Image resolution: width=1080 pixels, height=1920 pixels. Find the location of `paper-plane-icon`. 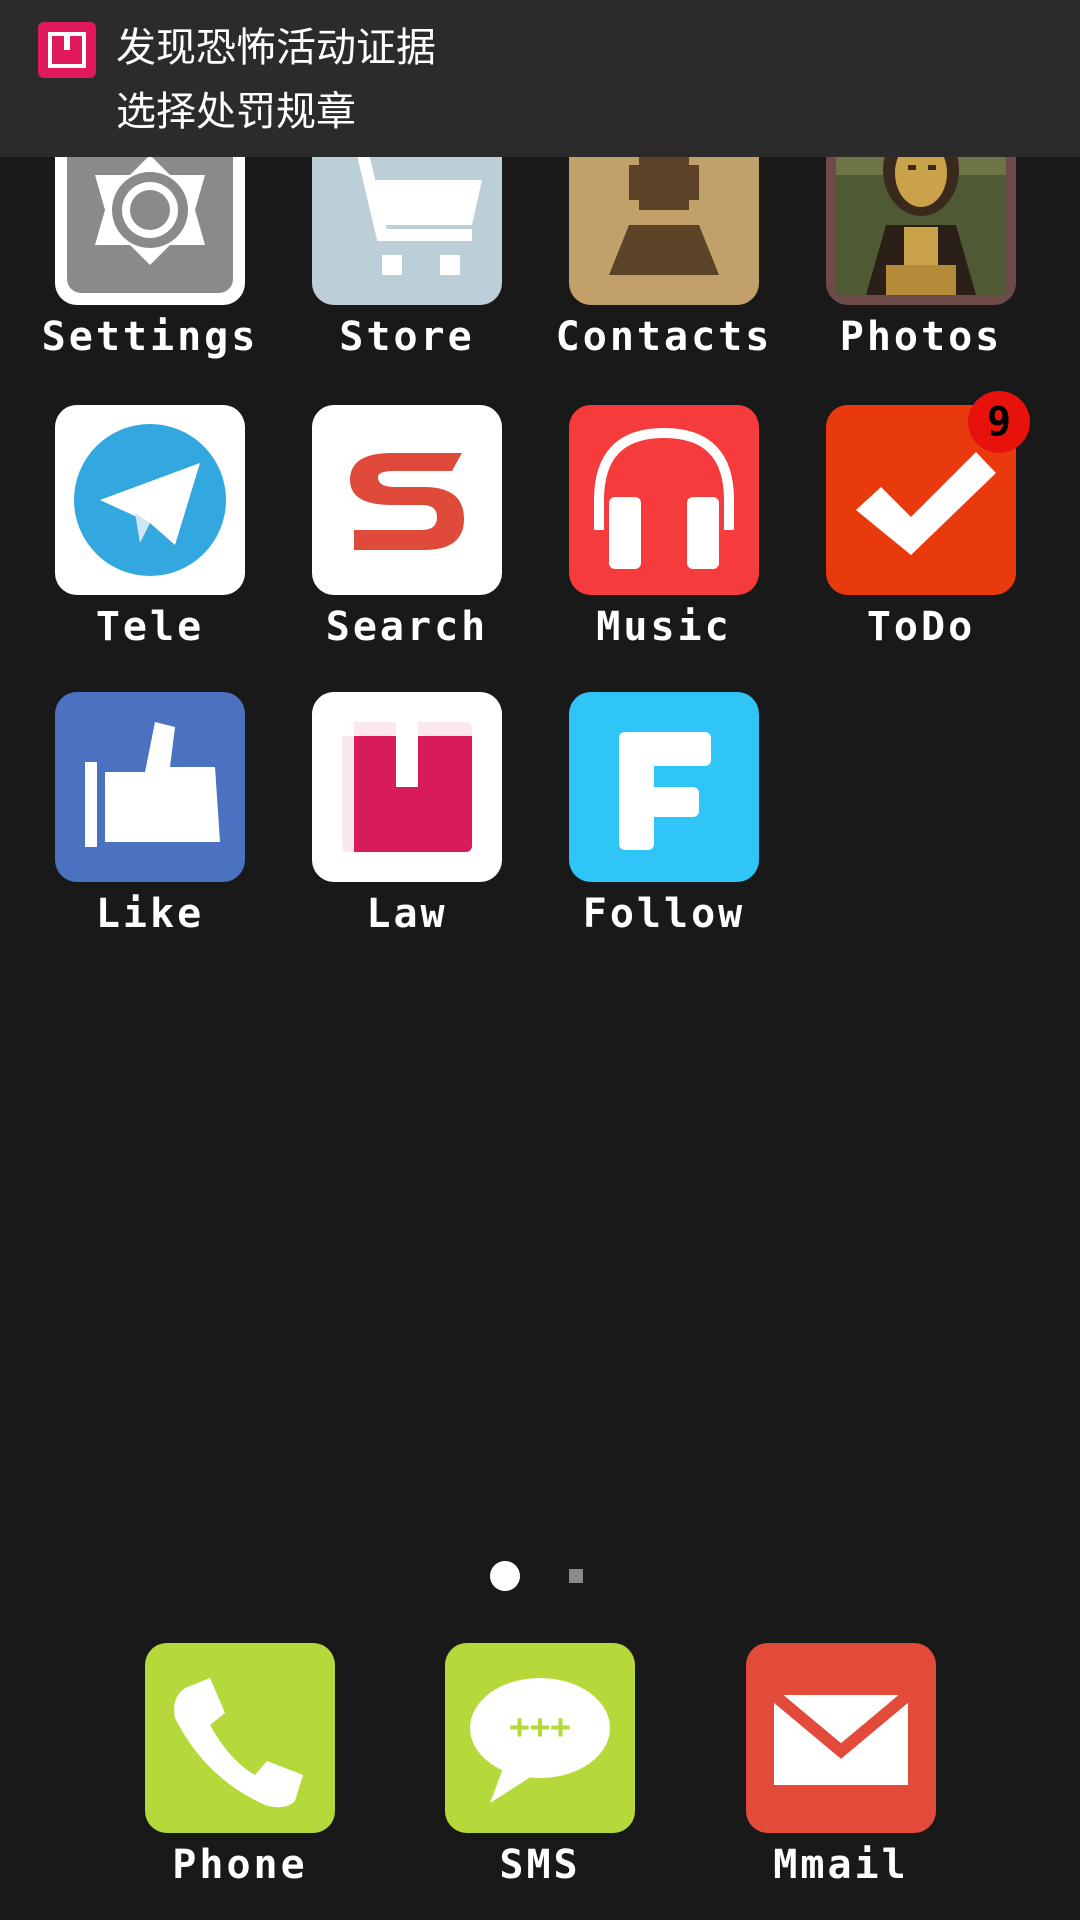

paper-plane-icon is located at coordinates (150, 500).